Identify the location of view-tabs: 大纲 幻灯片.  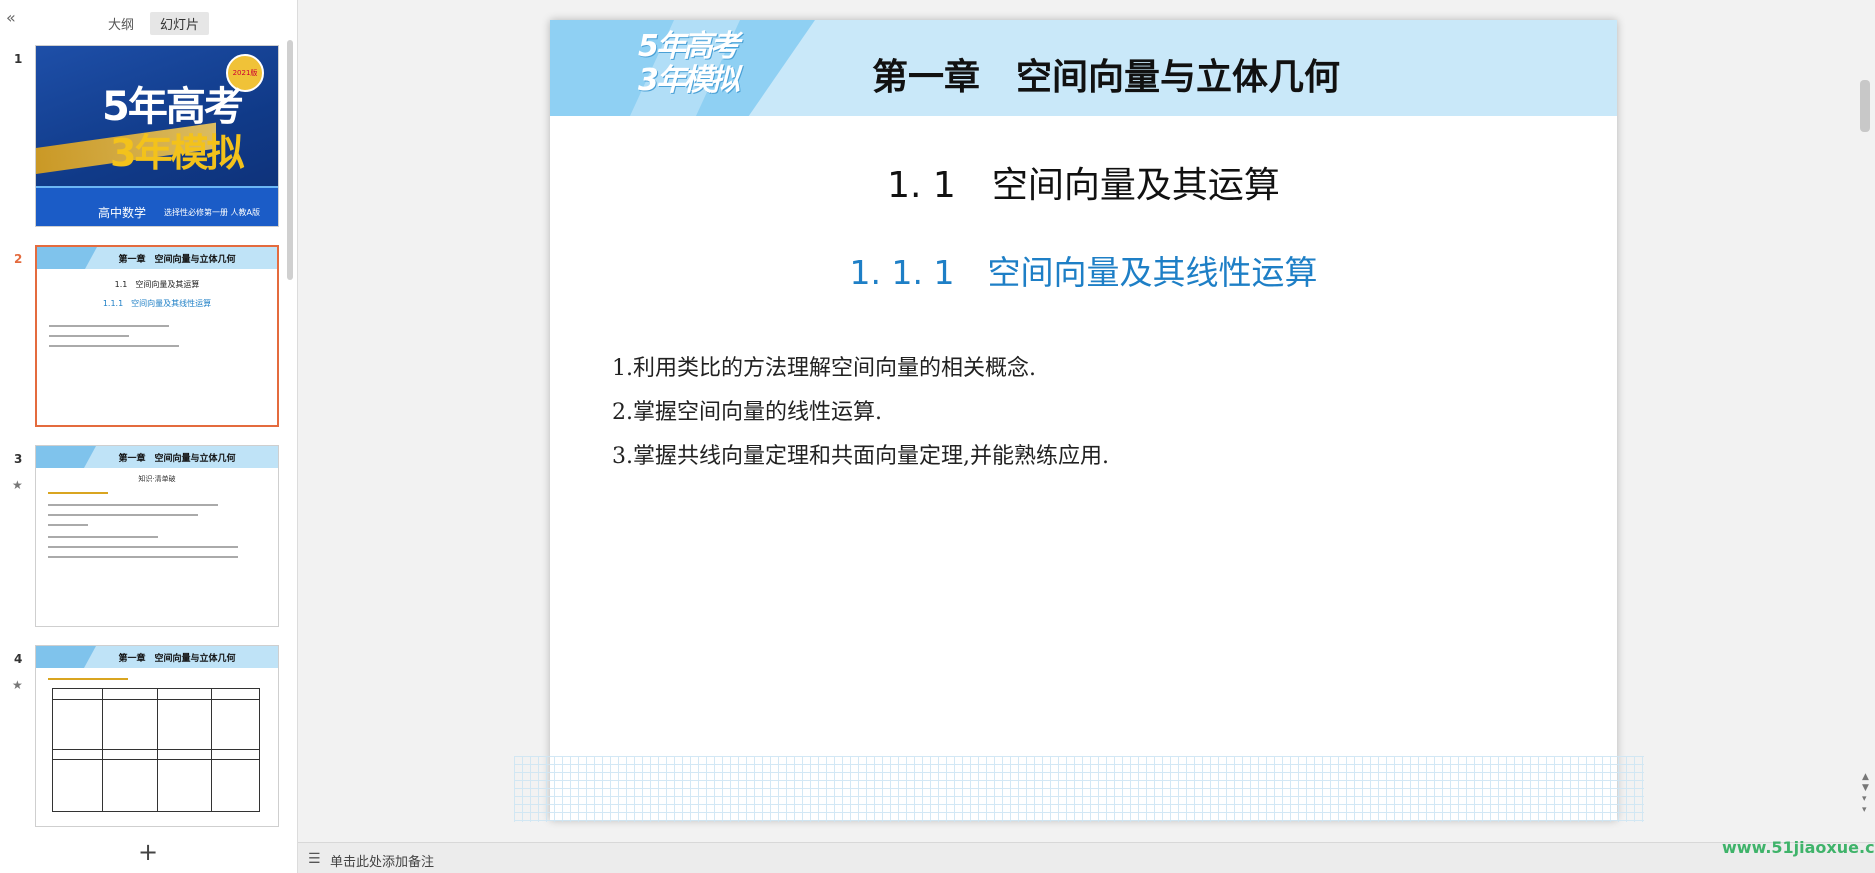
(154, 23).